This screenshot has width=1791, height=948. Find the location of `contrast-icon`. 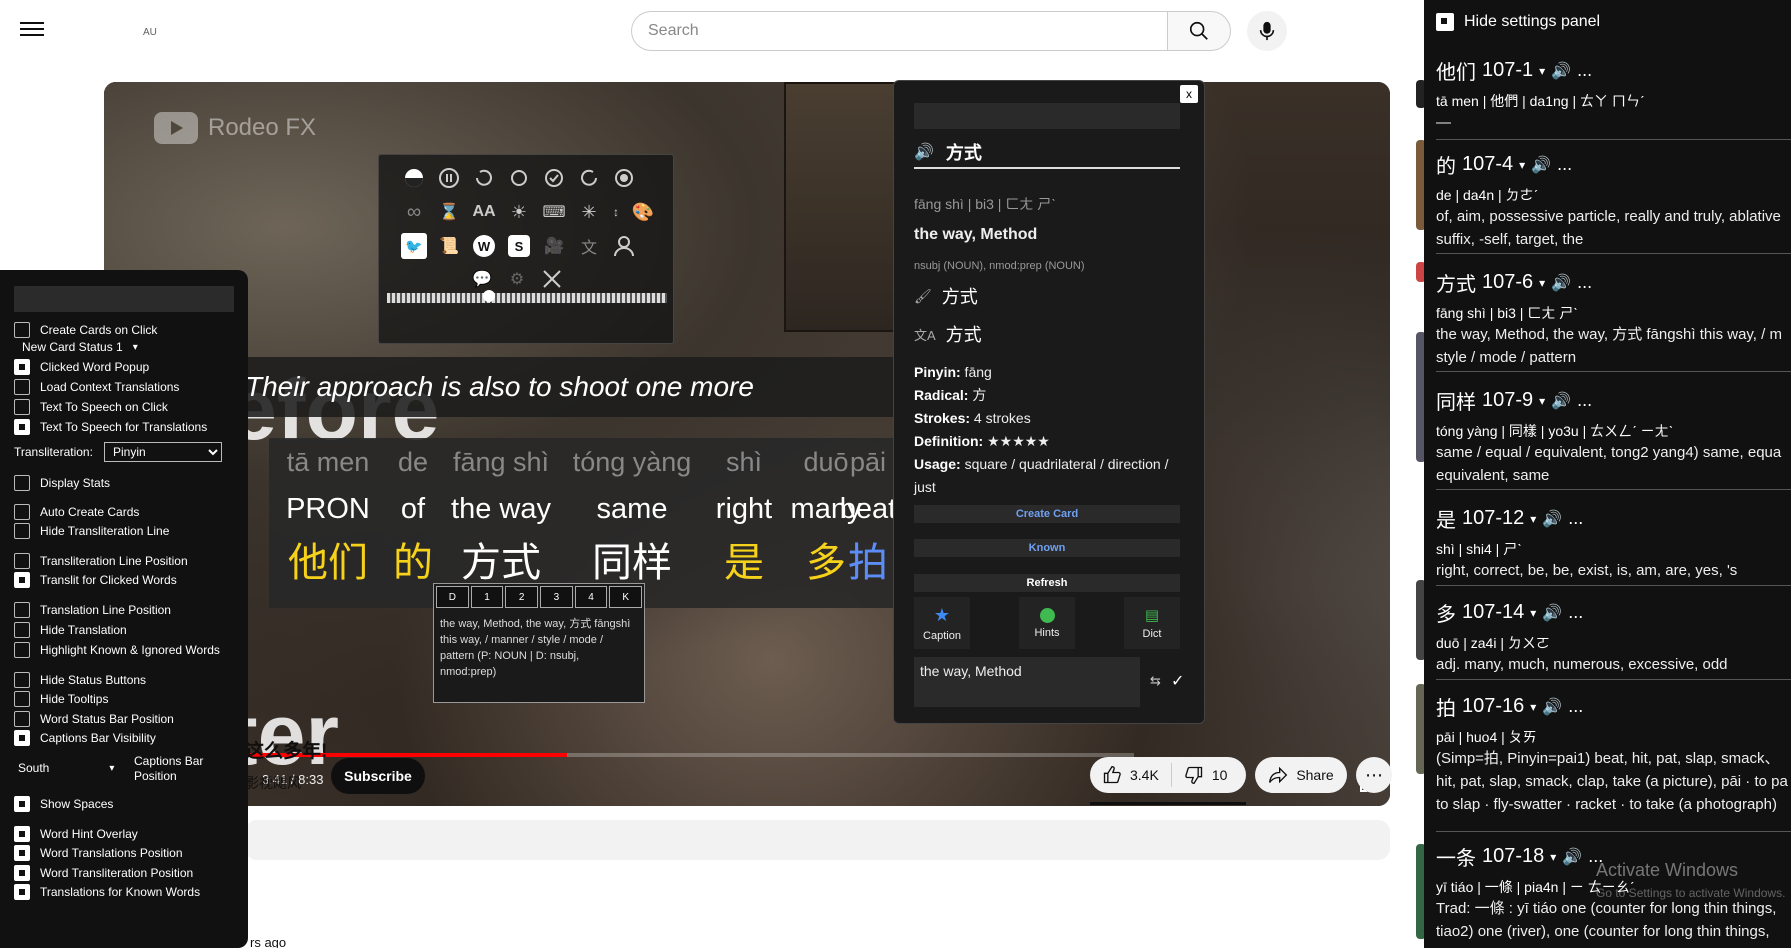

contrast-icon is located at coordinates (414, 178).